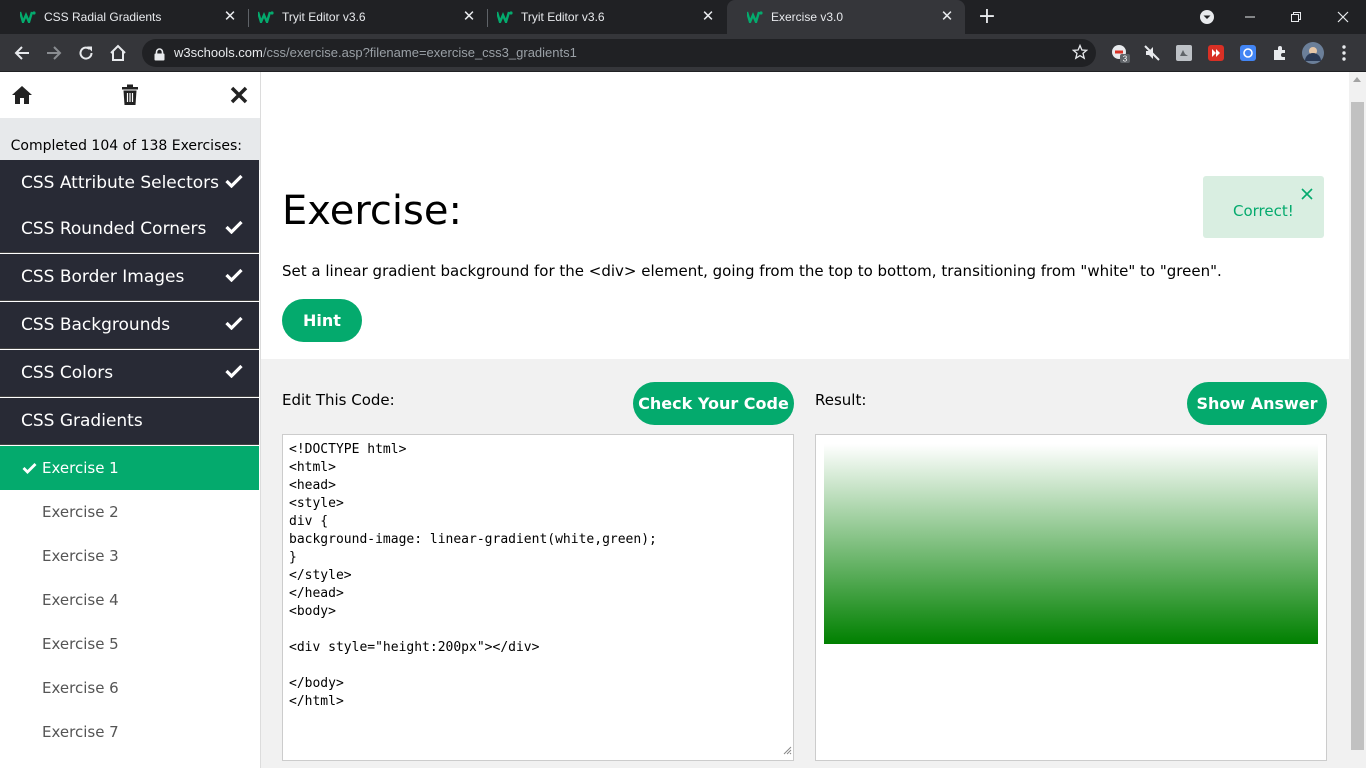 This screenshot has width=1366, height=768. What do you see at coordinates (320, 575) in the screenshot?
I see `code-line: </style>` at bounding box center [320, 575].